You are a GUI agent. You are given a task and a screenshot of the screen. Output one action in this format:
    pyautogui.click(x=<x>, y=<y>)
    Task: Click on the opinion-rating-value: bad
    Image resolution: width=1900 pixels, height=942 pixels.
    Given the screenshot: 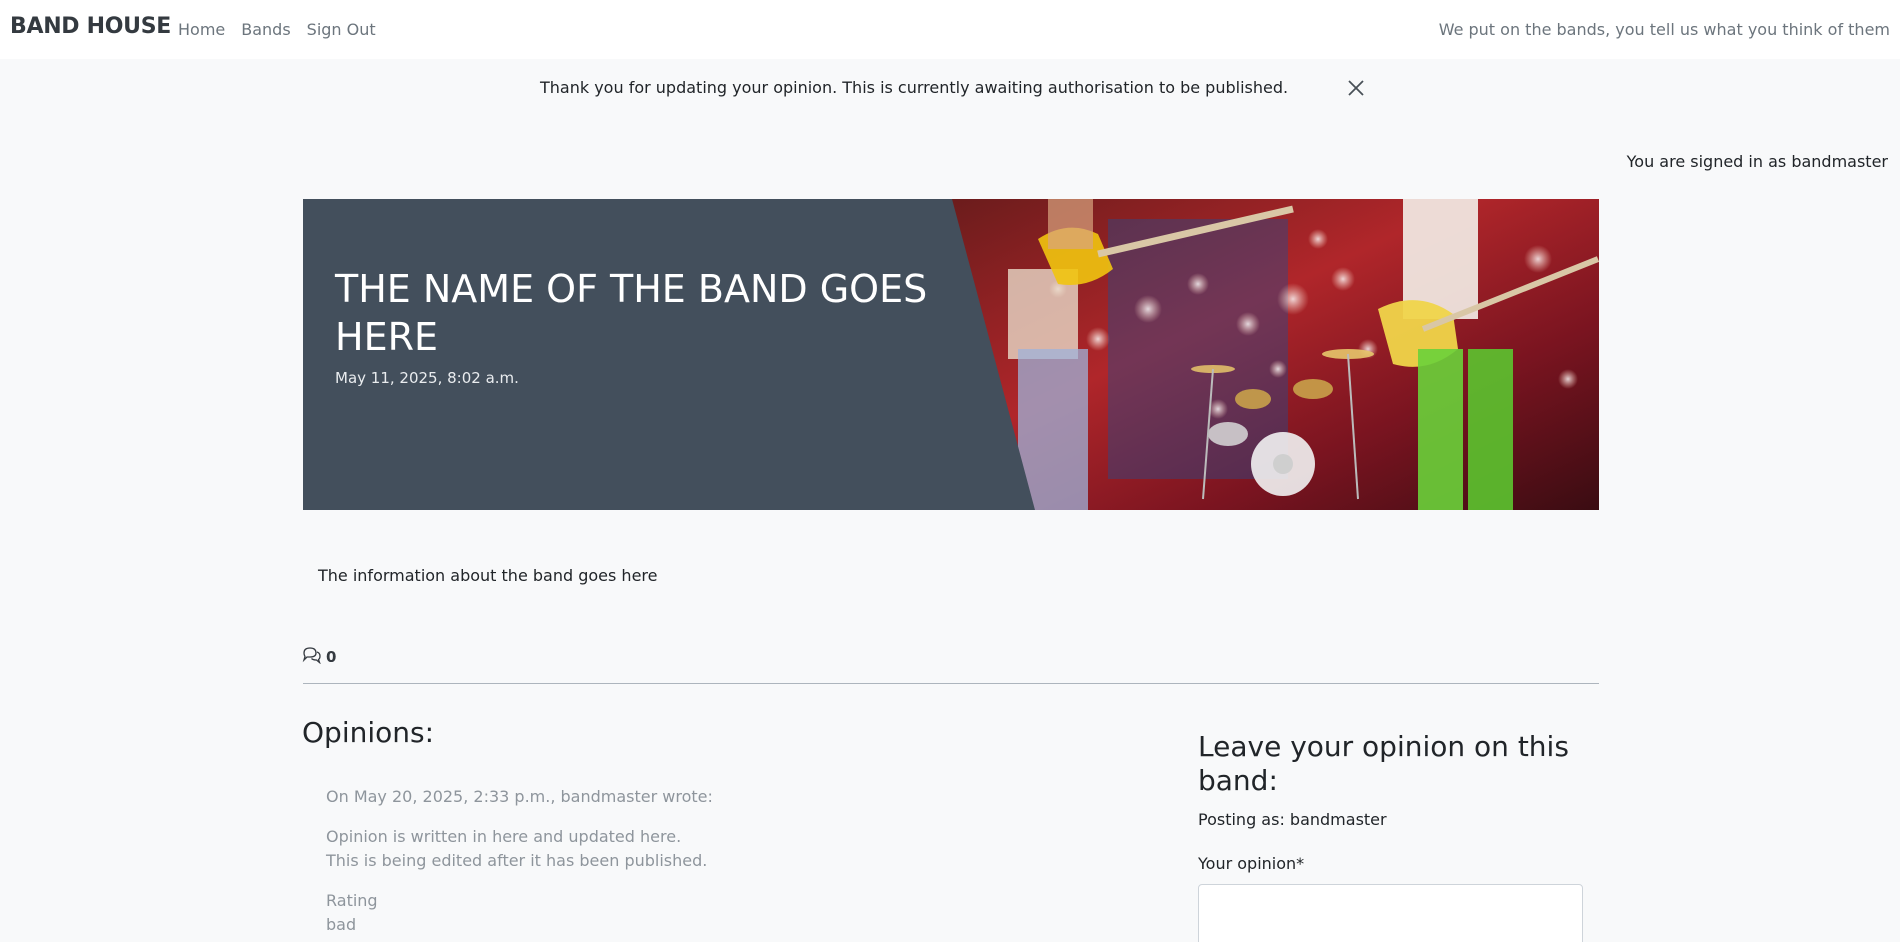 What is the action you would take?
    pyautogui.click(x=341, y=924)
    